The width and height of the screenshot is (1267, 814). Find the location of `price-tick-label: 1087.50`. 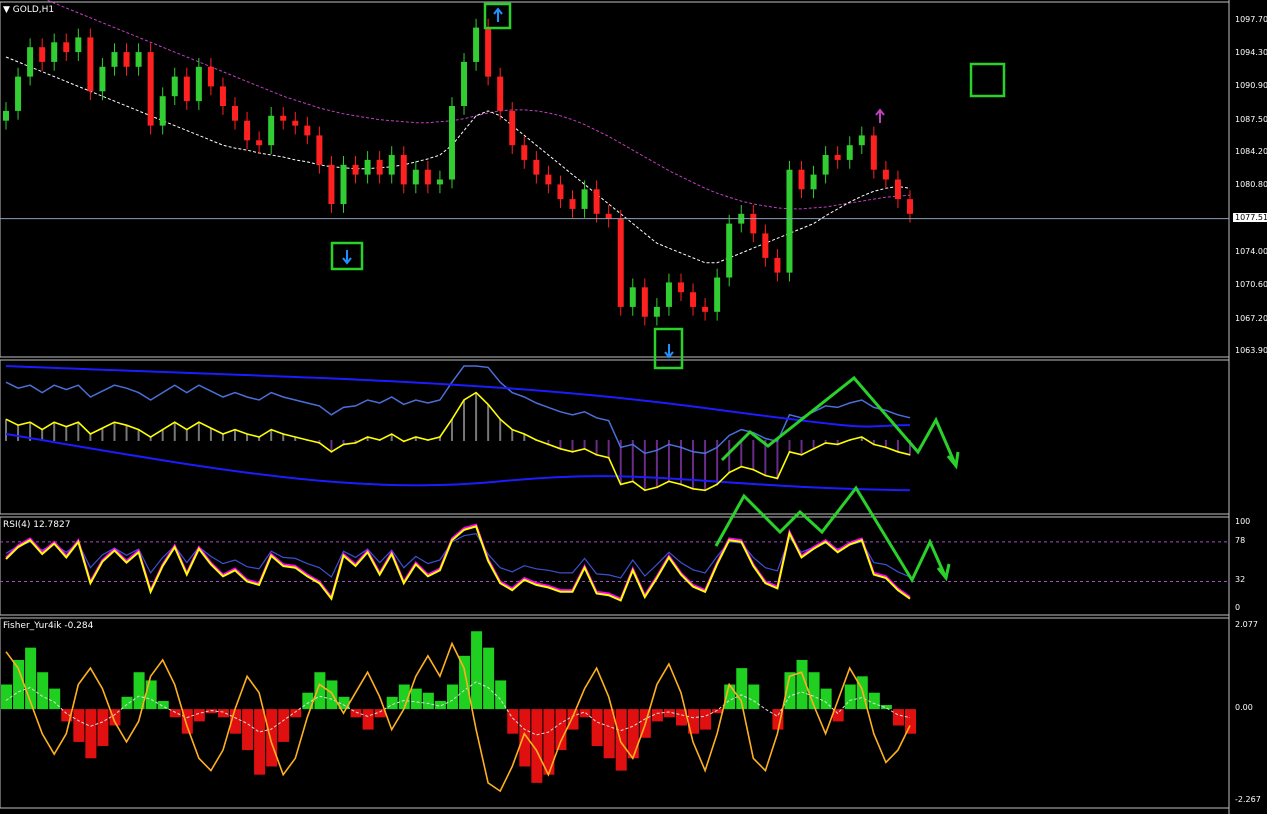

price-tick-label: 1087.50 is located at coordinates (1251, 119).